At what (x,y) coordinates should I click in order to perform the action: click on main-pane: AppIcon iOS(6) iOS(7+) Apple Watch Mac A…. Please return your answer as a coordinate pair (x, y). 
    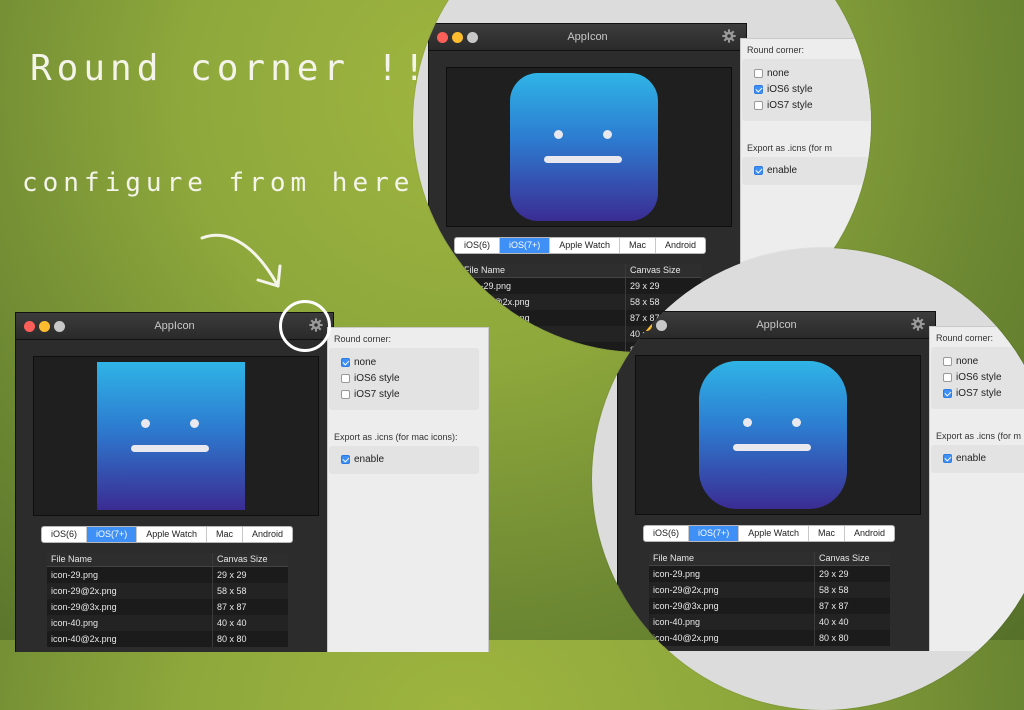
    Looking at the image, I should click on (776, 481).